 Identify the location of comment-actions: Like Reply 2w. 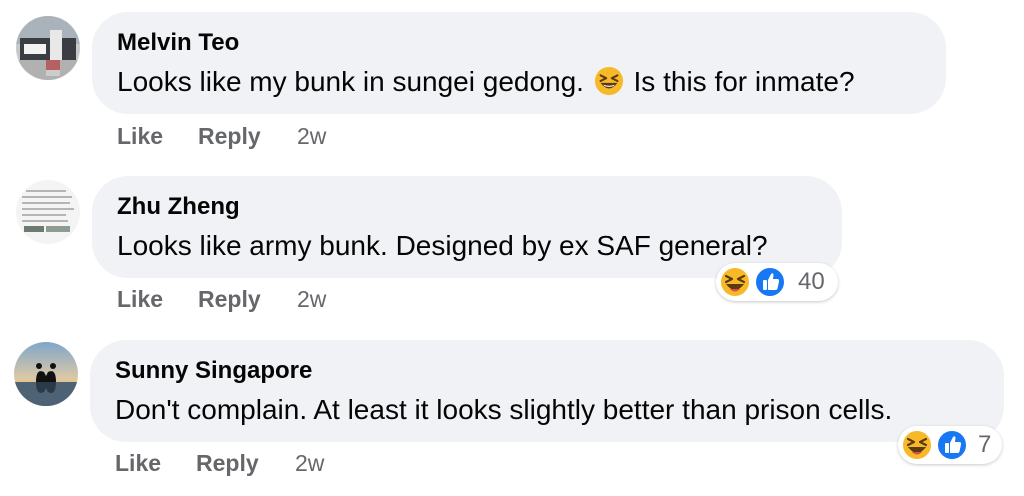
(265, 463).